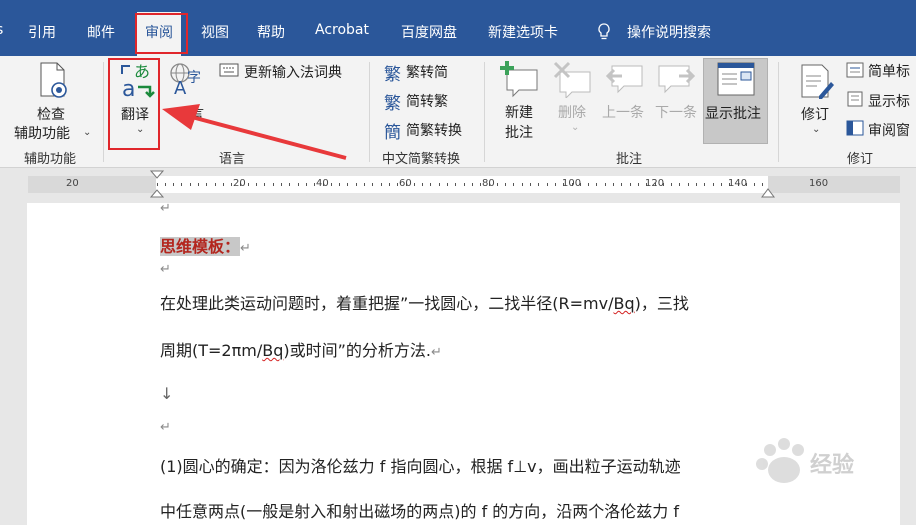 The height and width of the screenshot is (525, 916). Describe the element at coordinates (42, 133) in the screenshot. I see `check-accessibility-label2: 辅助功能` at that location.